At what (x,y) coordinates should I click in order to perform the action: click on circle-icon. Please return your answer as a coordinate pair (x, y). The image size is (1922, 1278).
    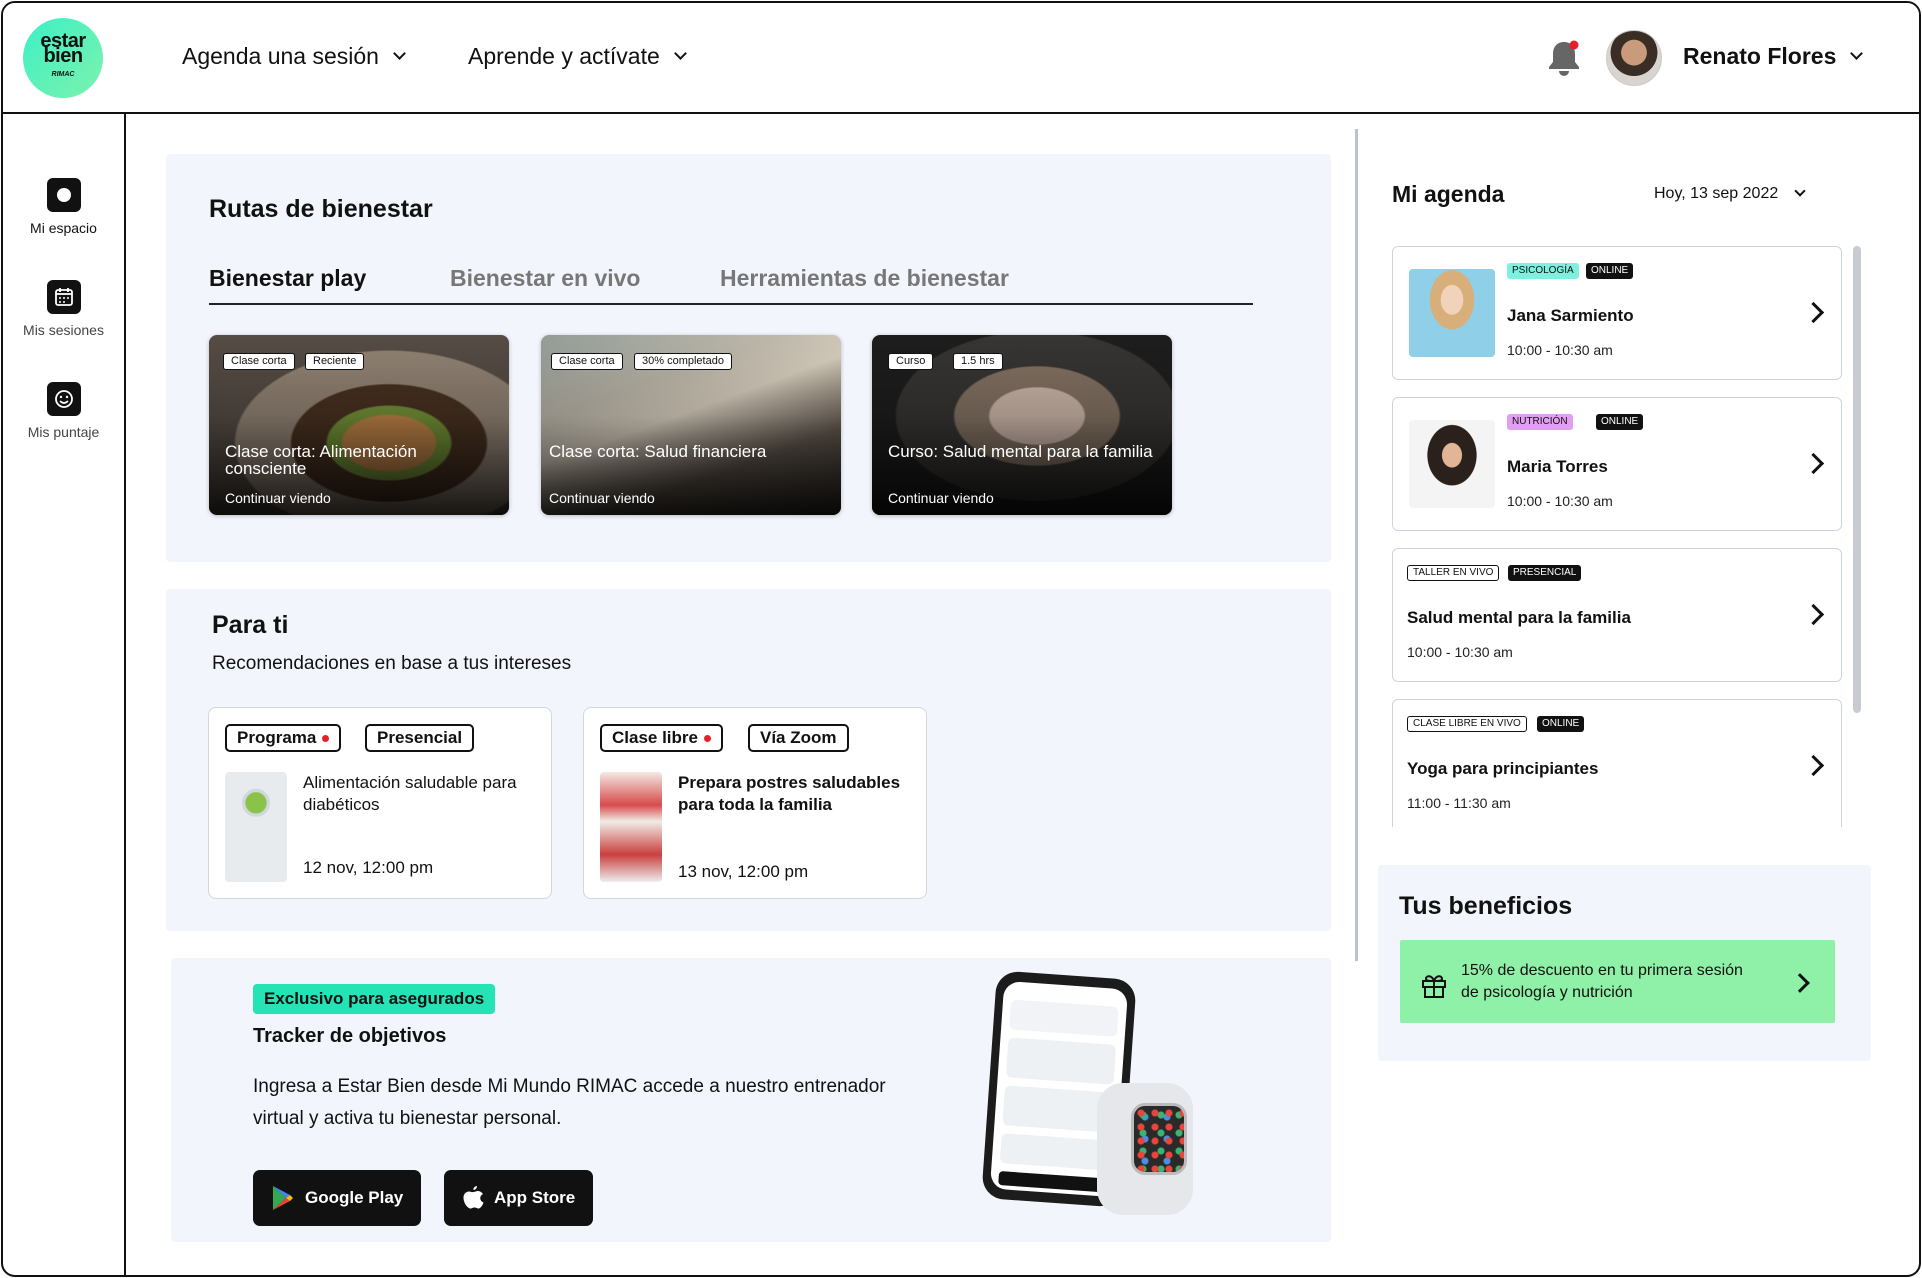
    Looking at the image, I should click on (63, 195).